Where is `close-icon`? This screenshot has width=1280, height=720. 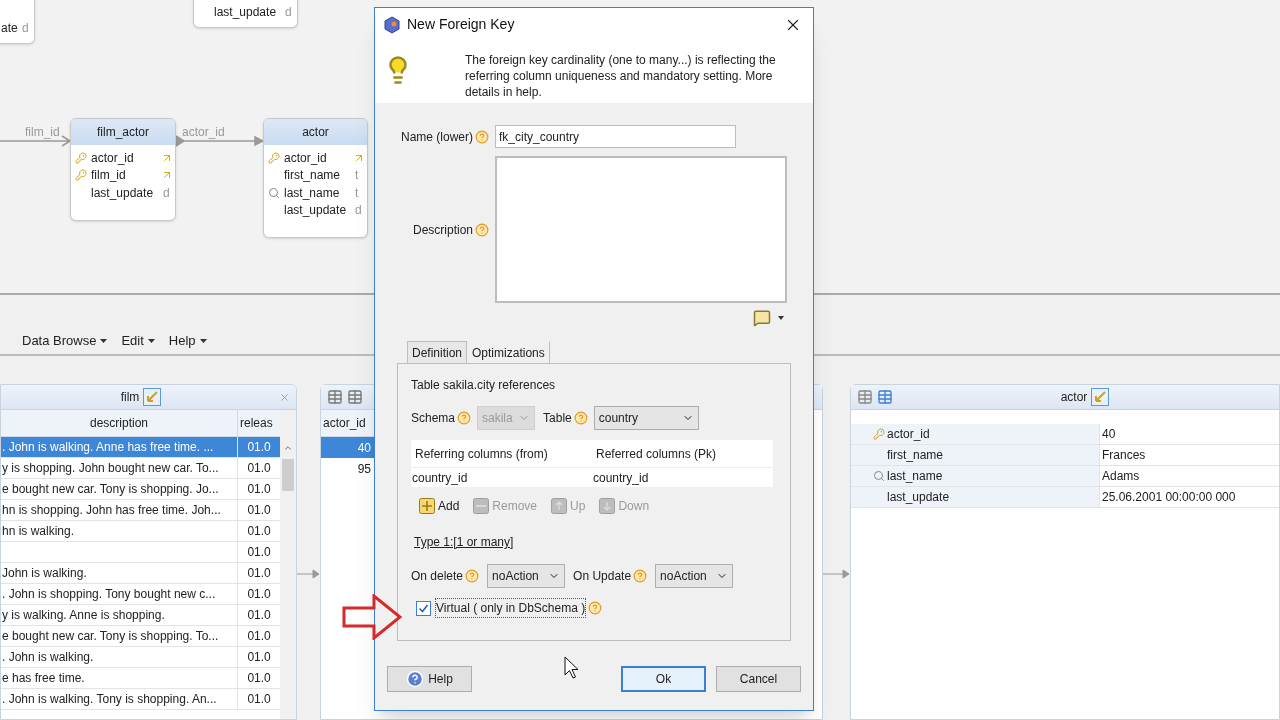 close-icon is located at coordinates (284, 397).